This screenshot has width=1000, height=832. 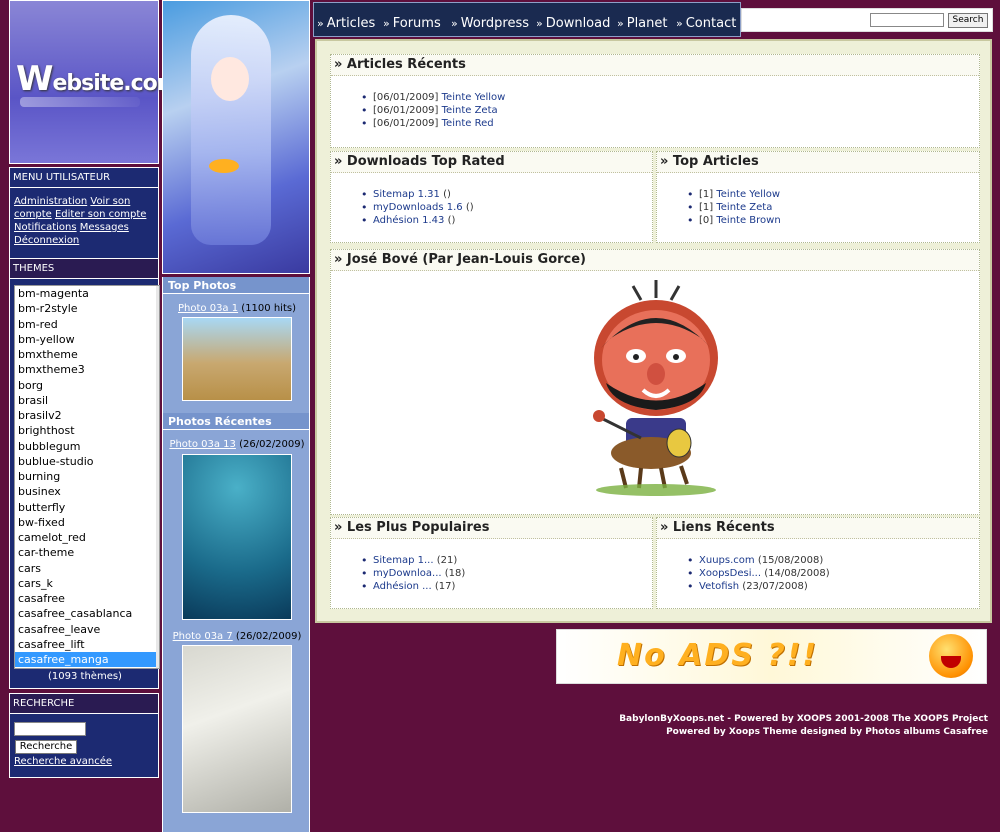 I want to click on article-link: Teinte Brown, so click(x=748, y=220).